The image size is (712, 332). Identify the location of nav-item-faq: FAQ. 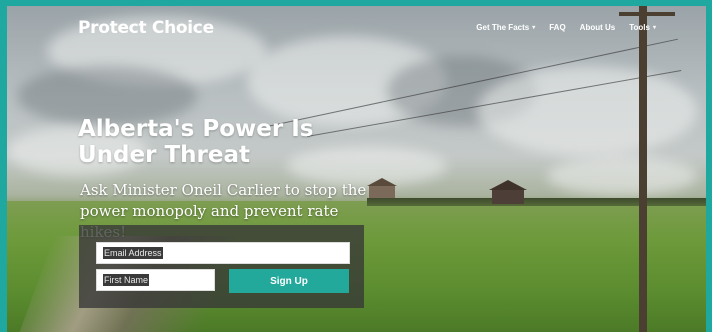
(557, 27).